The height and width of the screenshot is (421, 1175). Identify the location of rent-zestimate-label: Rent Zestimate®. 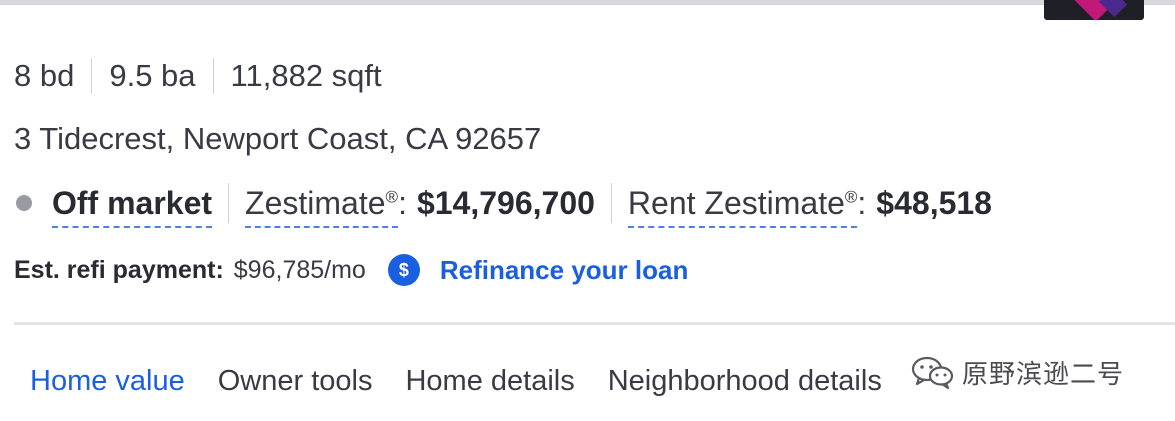
(742, 206).